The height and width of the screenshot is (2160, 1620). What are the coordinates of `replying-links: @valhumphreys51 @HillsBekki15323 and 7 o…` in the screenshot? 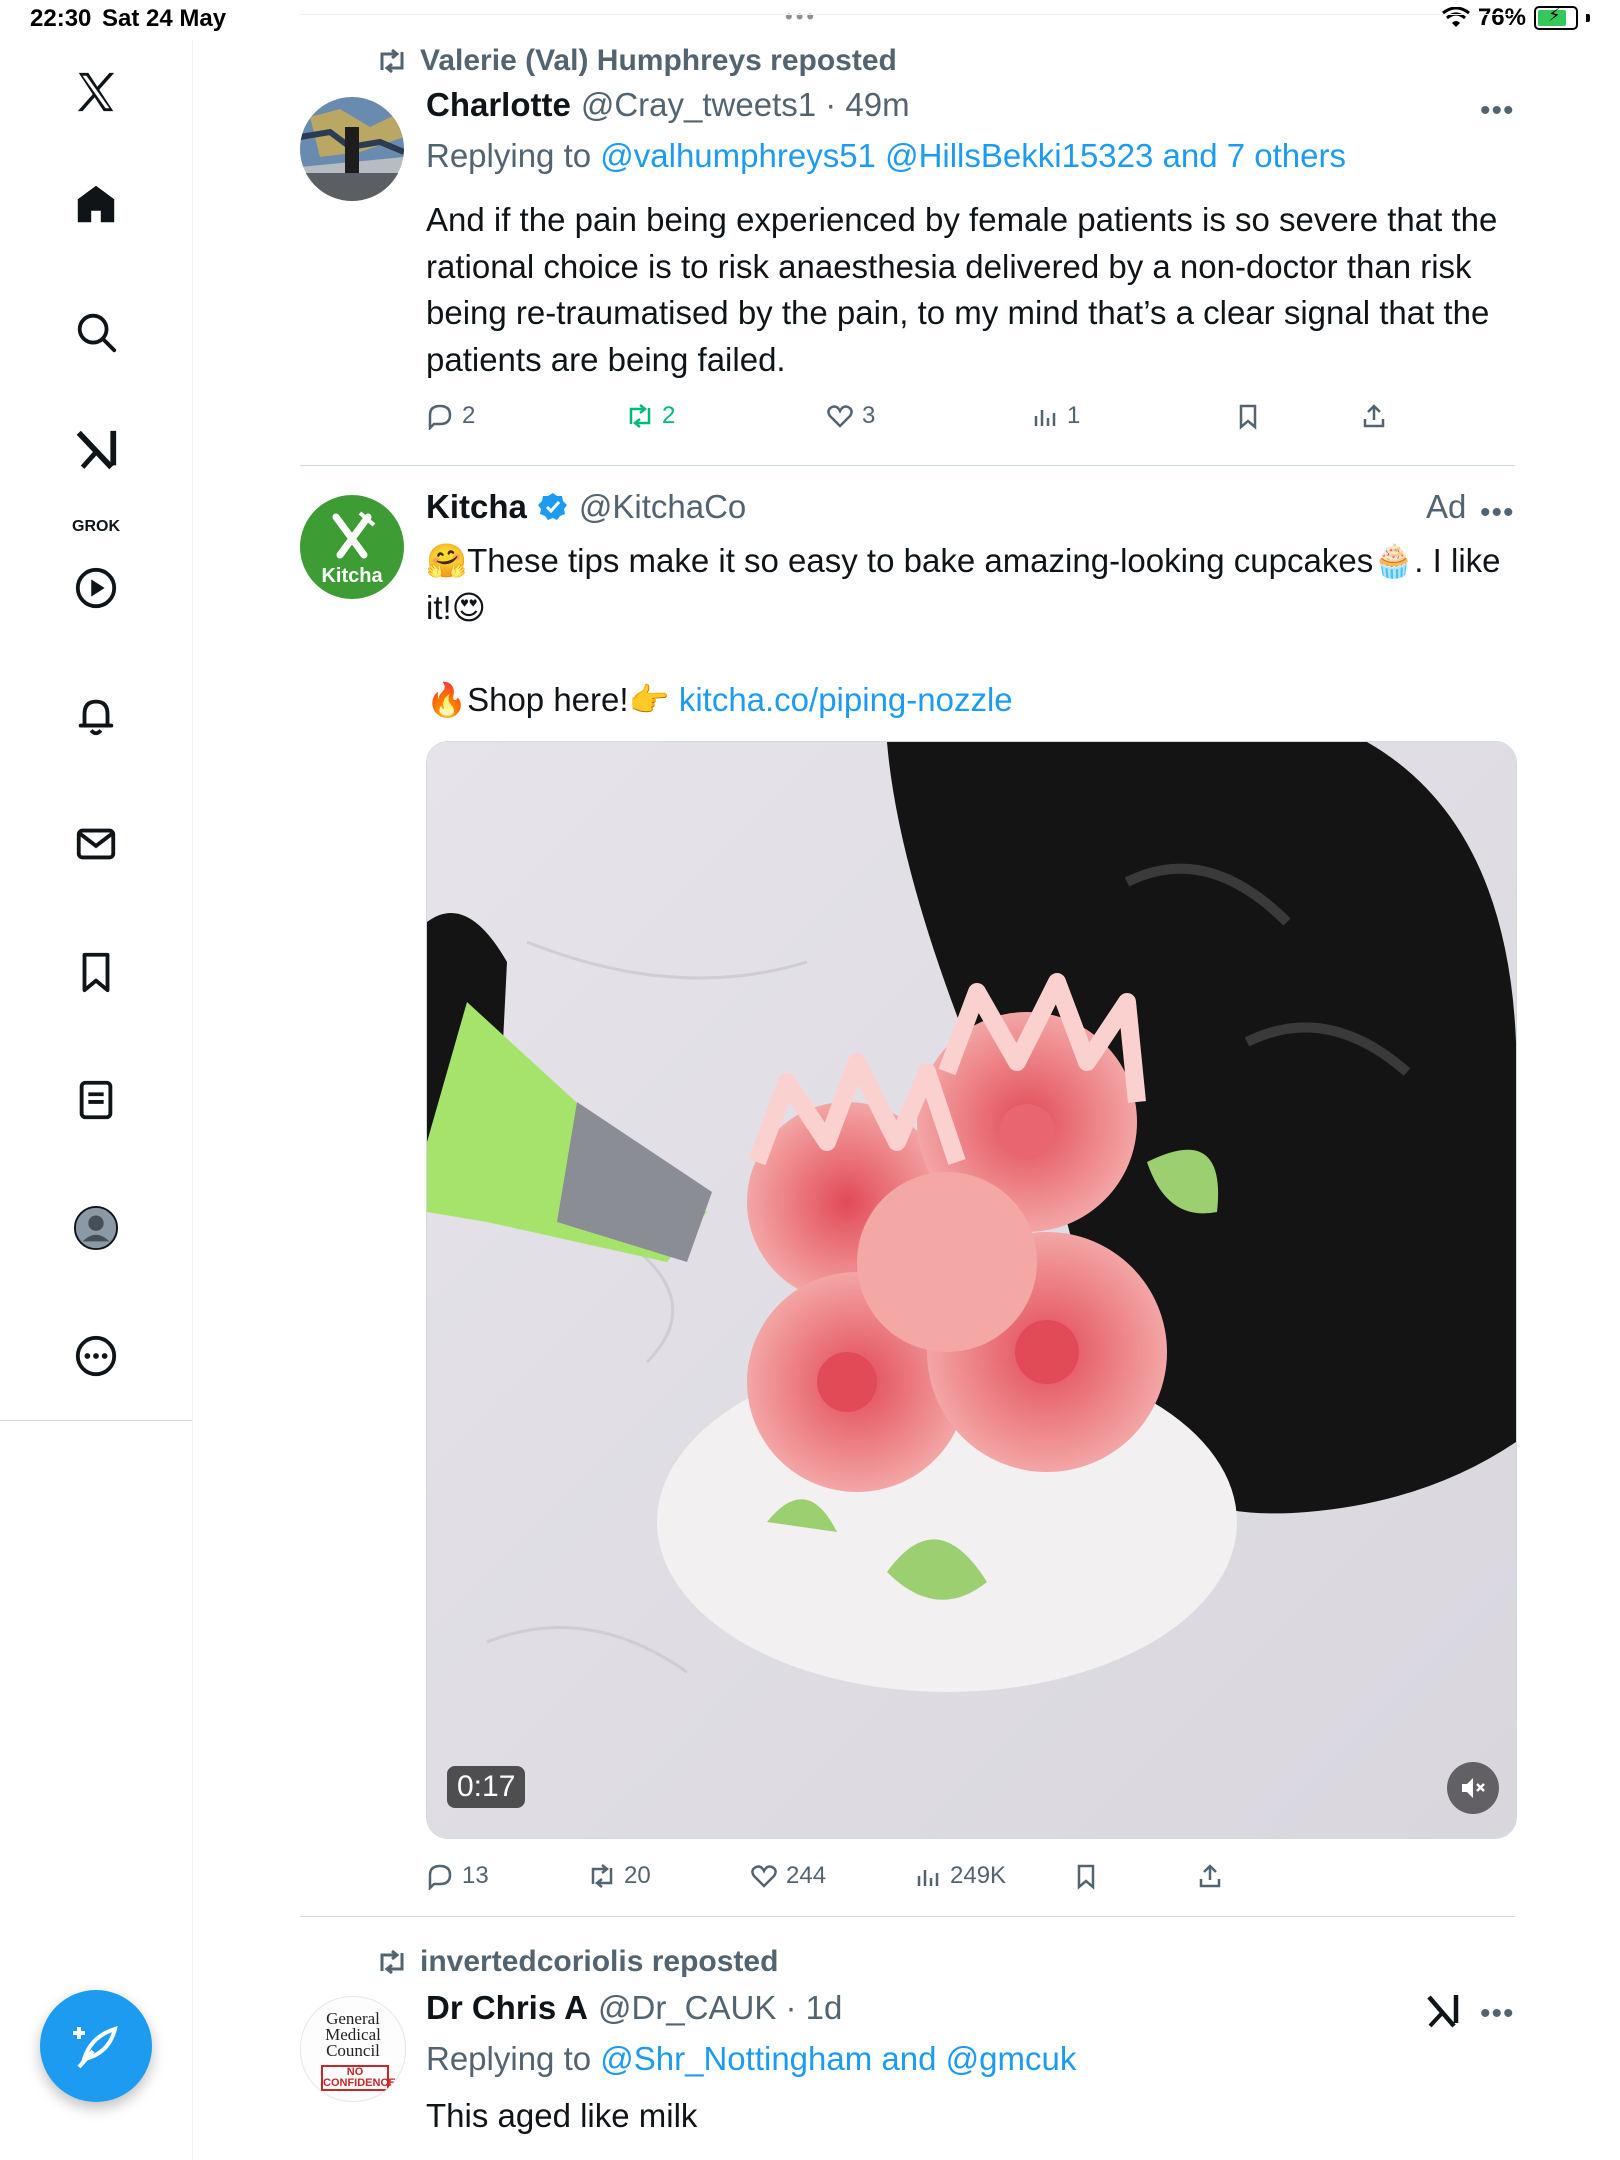 It's located at (973, 155).